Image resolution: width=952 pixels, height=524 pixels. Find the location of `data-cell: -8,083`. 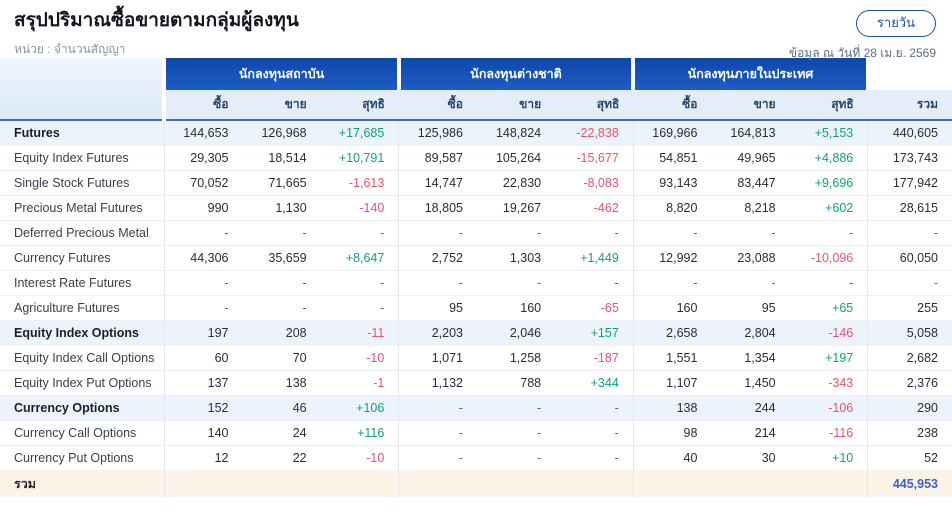

data-cell: -8,083 is located at coordinates (594, 183).